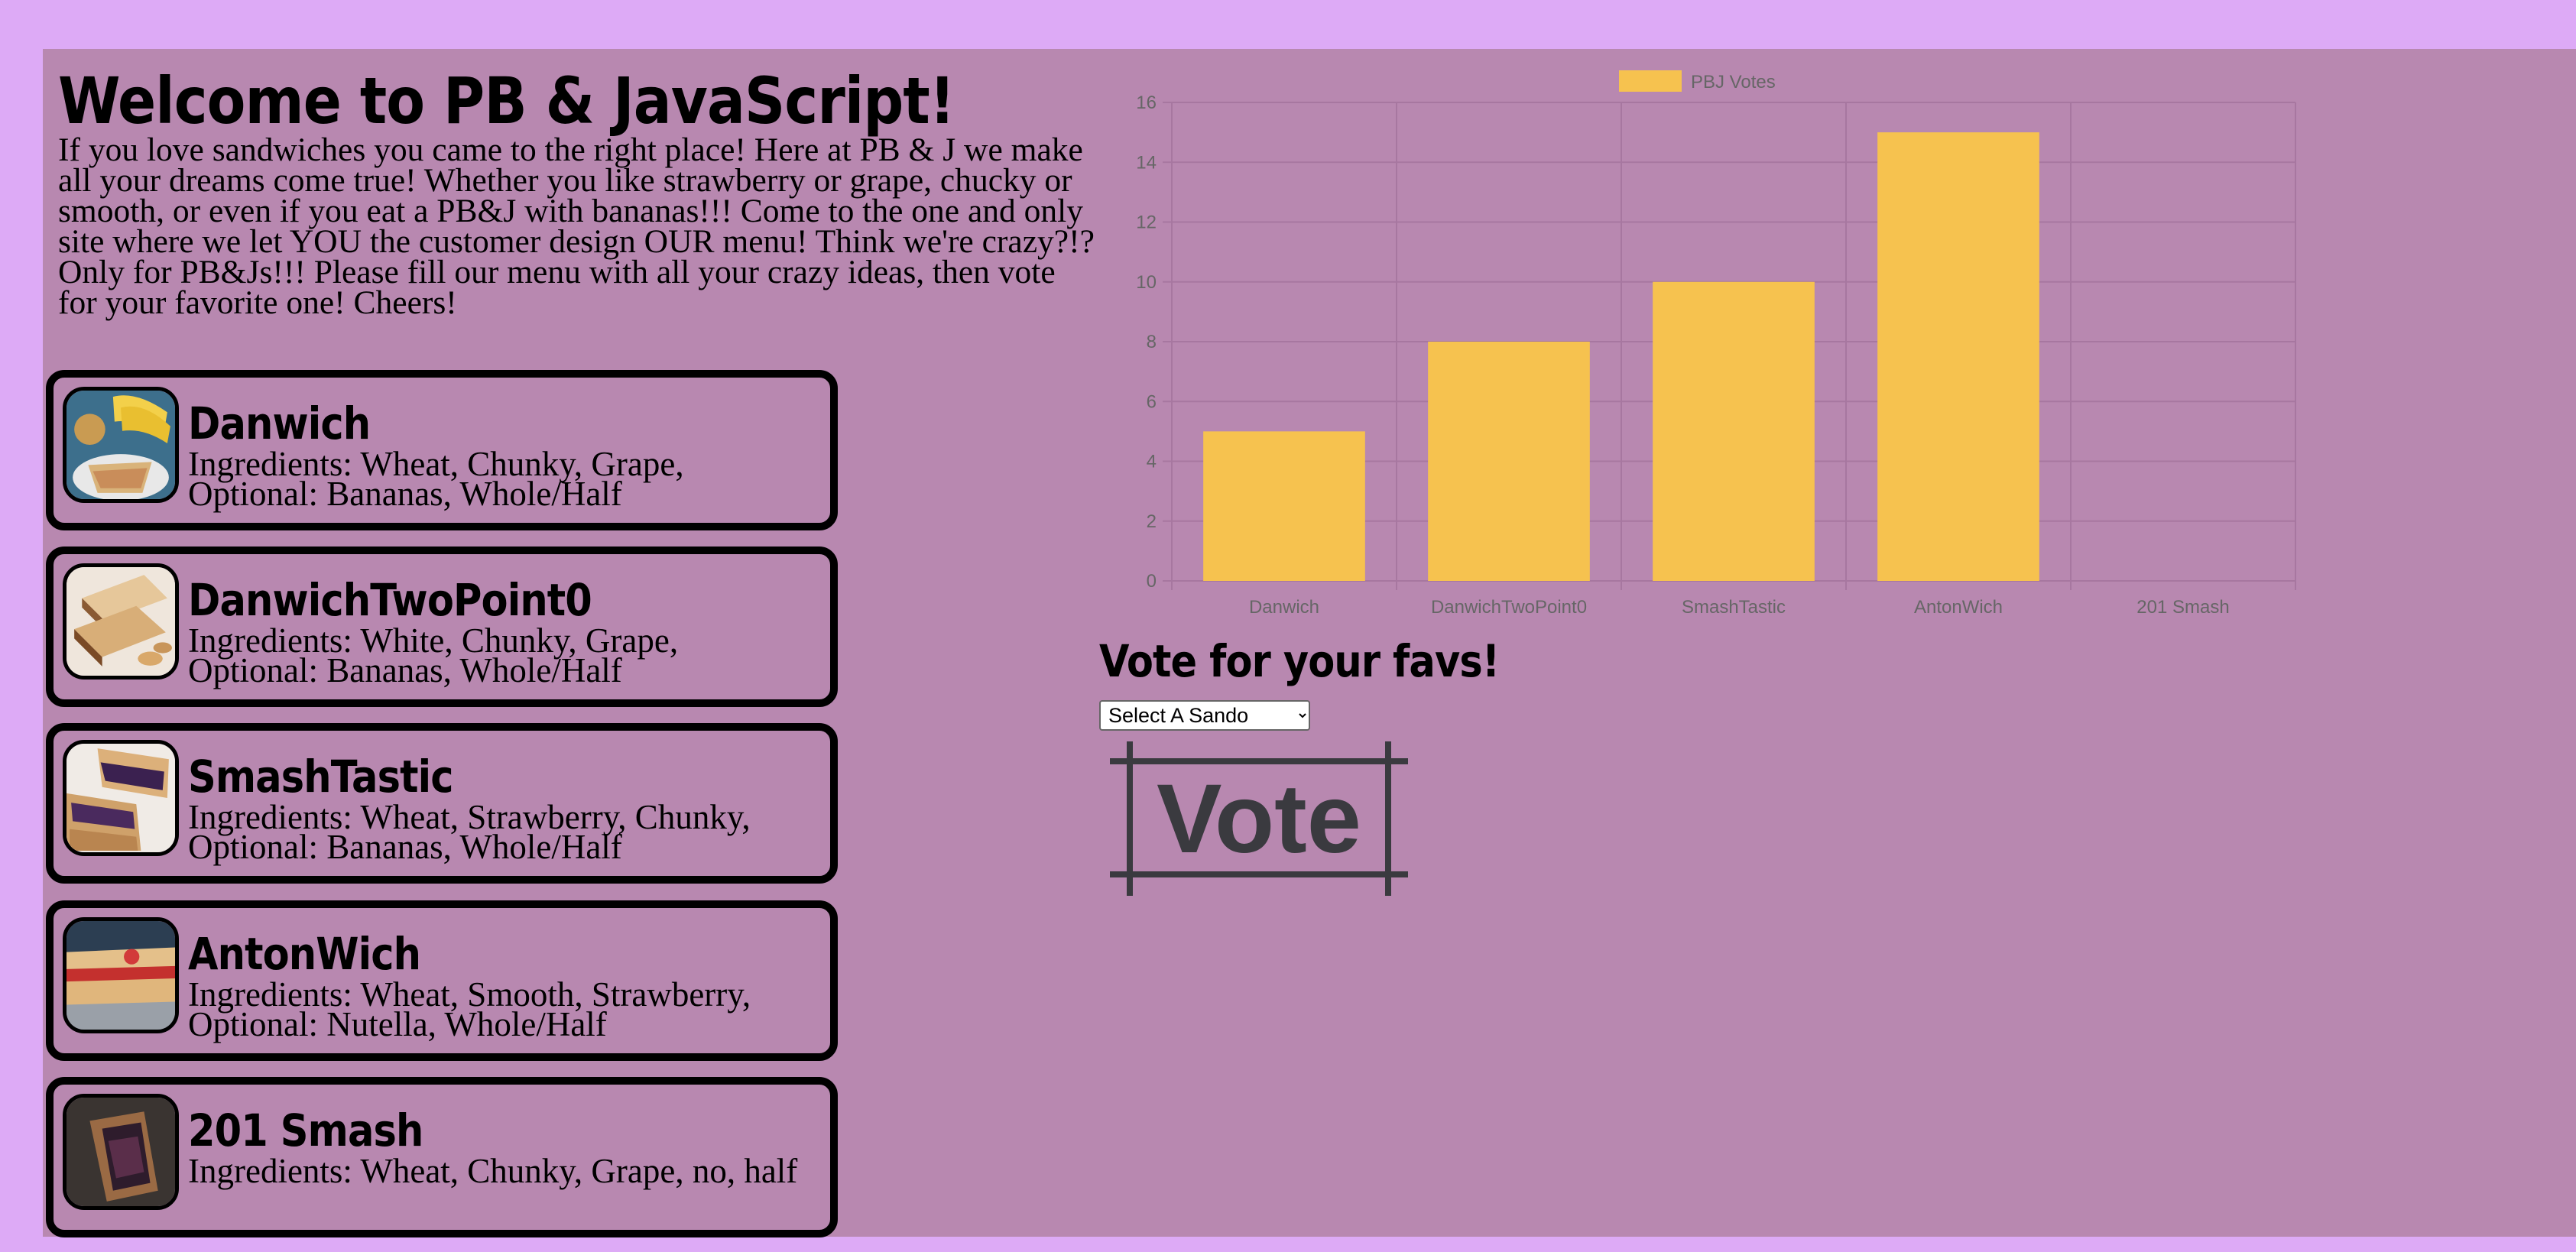  Describe the element at coordinates (1146, 222) in the screenshot. I see `y-tick-label: 12` at that location.